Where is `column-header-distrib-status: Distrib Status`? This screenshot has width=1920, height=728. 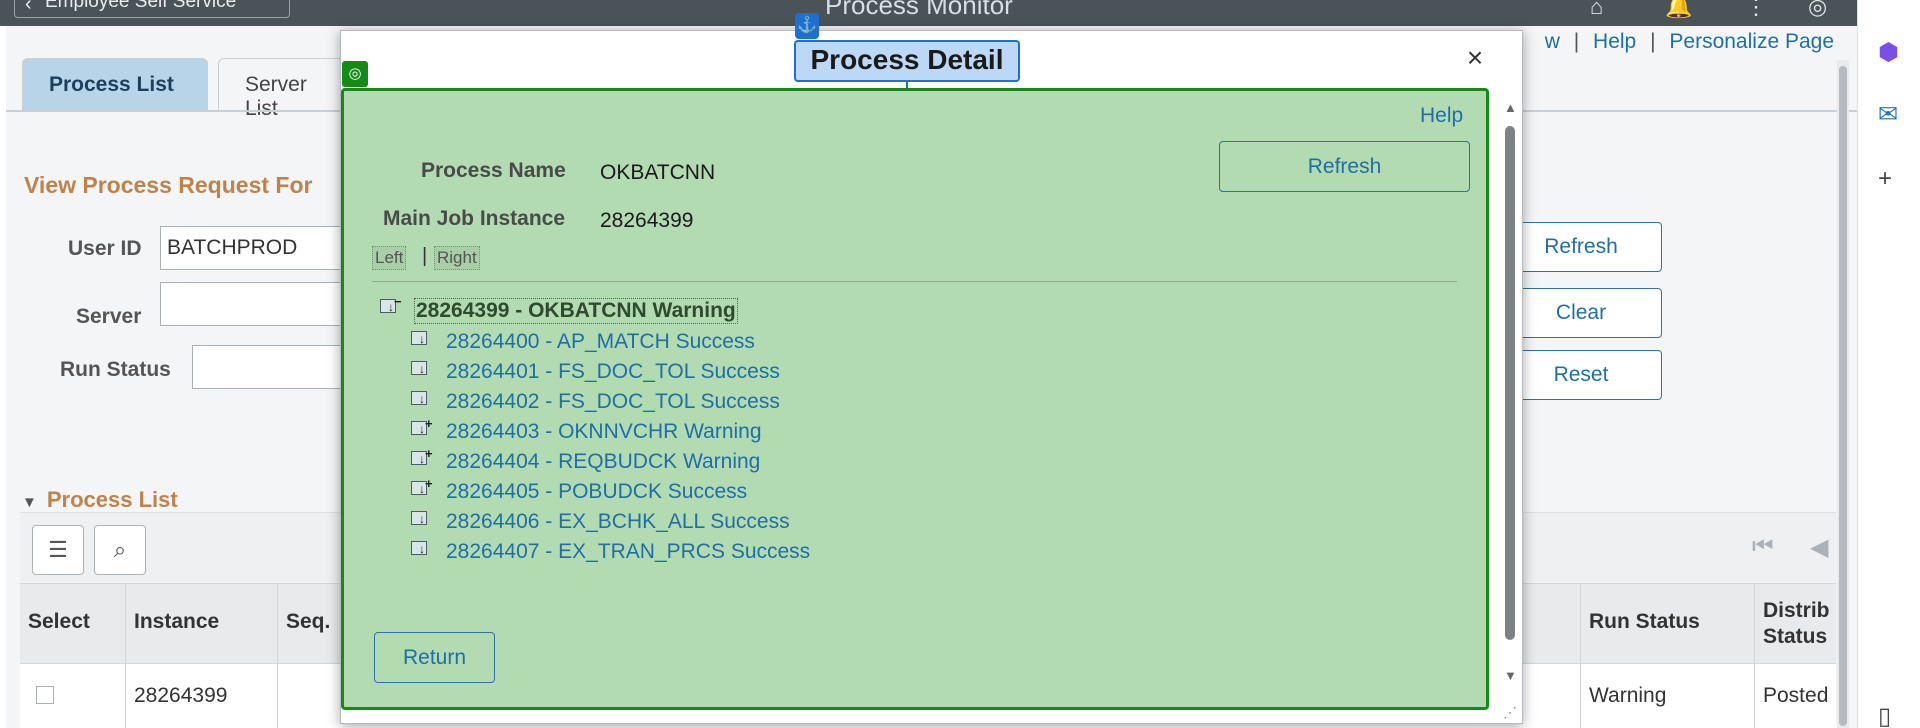 column-header-distrib-status: Distrib Status is located at coordinates (1795, 624).